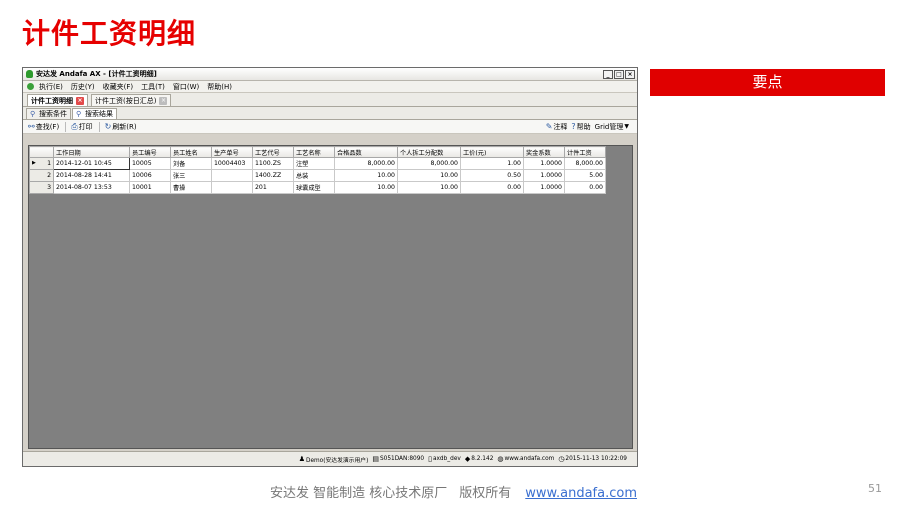  I want to click on find-button: ⚯ 查找(F), so click(43, 127).